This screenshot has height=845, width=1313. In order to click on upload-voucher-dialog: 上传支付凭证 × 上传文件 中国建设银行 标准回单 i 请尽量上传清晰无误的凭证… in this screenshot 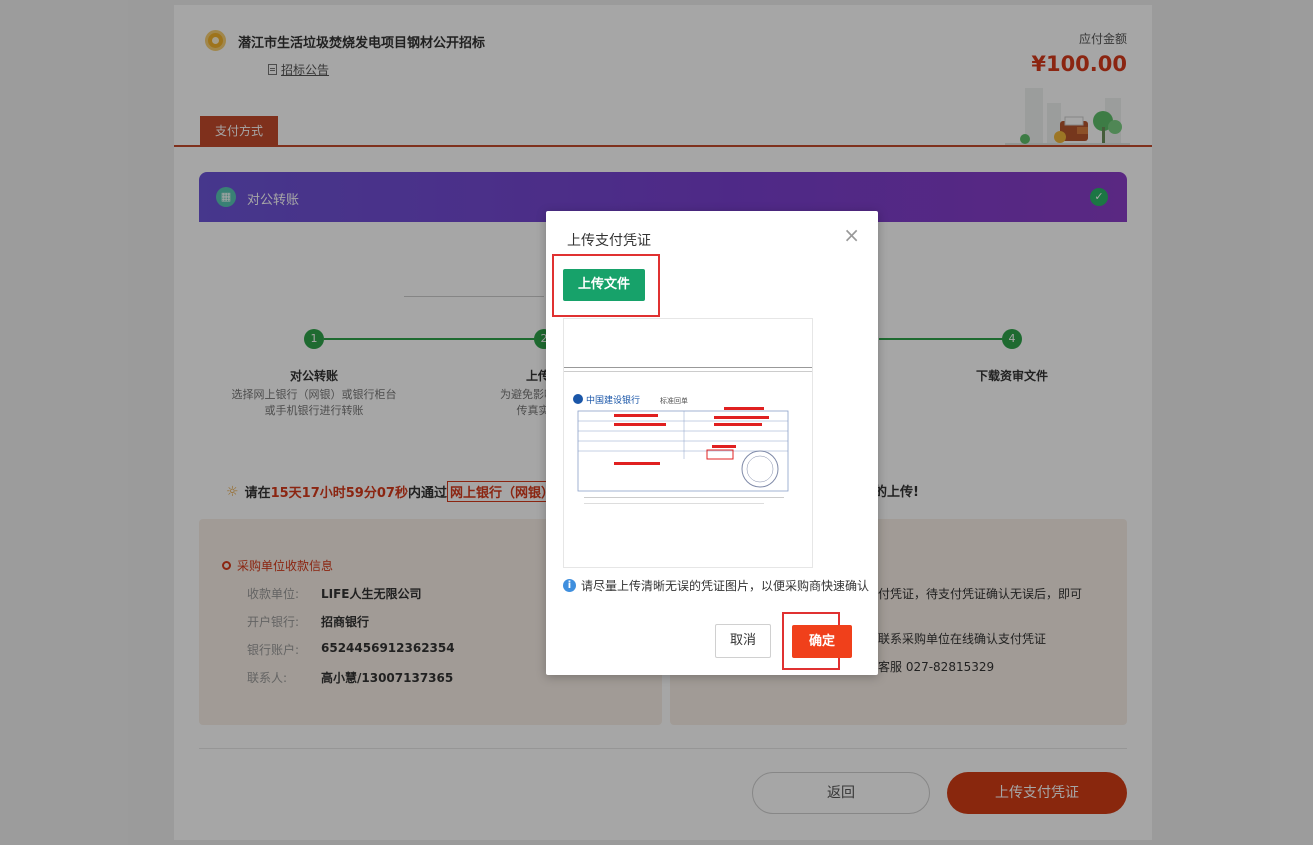, I will do `click(712, 443)`.